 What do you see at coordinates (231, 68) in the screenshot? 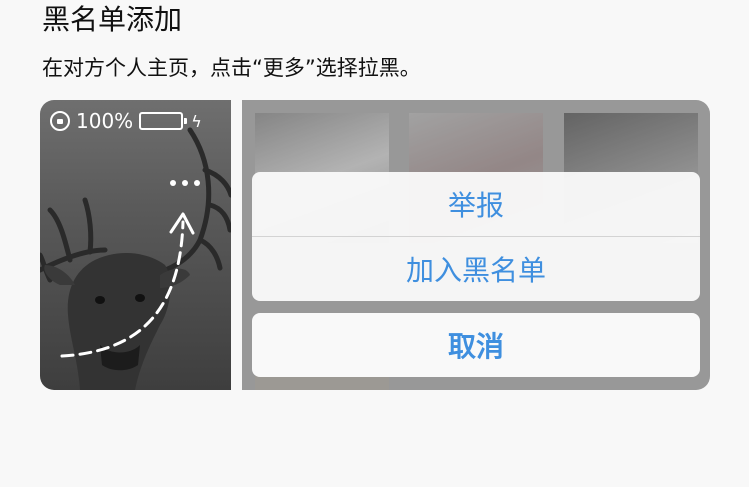
I see `page-subtitle: 在对方个人主页，点击“更多”选择拉黑。` at bounding box center [231, 68].